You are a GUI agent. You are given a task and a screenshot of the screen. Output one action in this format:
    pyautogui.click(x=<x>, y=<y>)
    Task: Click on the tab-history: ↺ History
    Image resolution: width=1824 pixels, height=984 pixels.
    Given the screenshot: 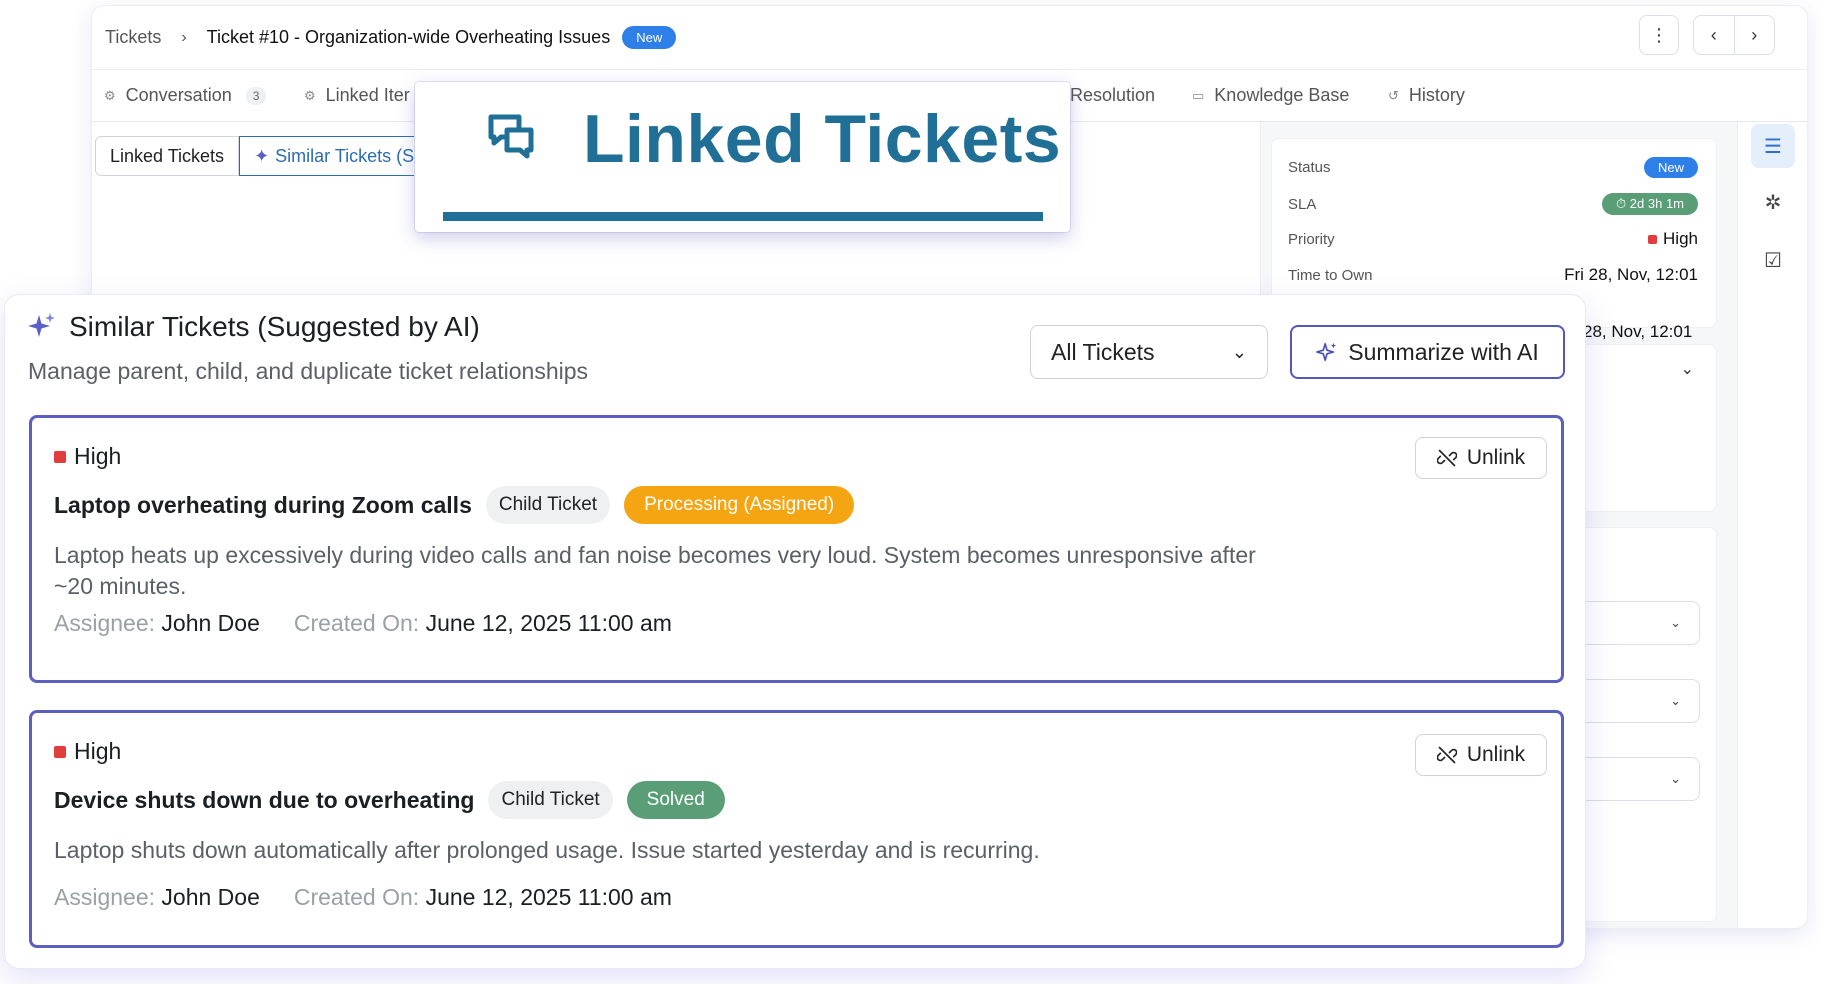 What is the action you would take?
    pyautogui.click(x=1426, y=95)
    